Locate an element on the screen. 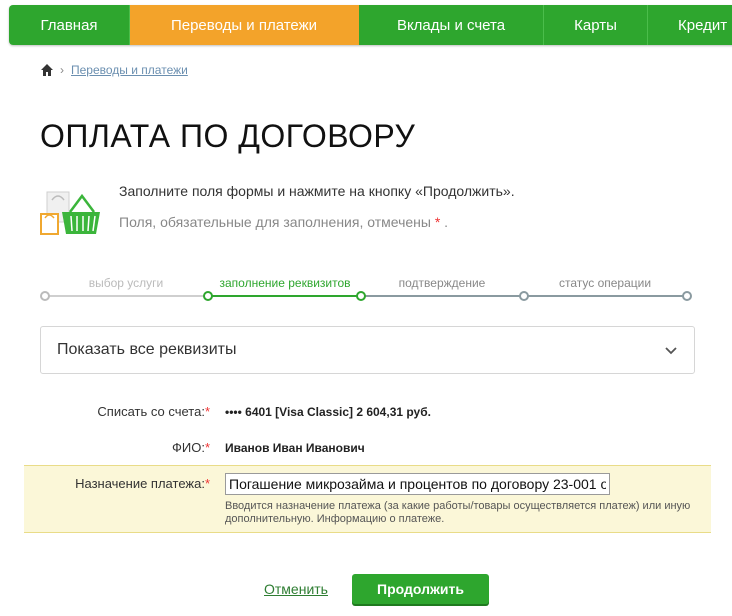  step-label-select-service: выбор услуги is located at coordinates (126, 283).